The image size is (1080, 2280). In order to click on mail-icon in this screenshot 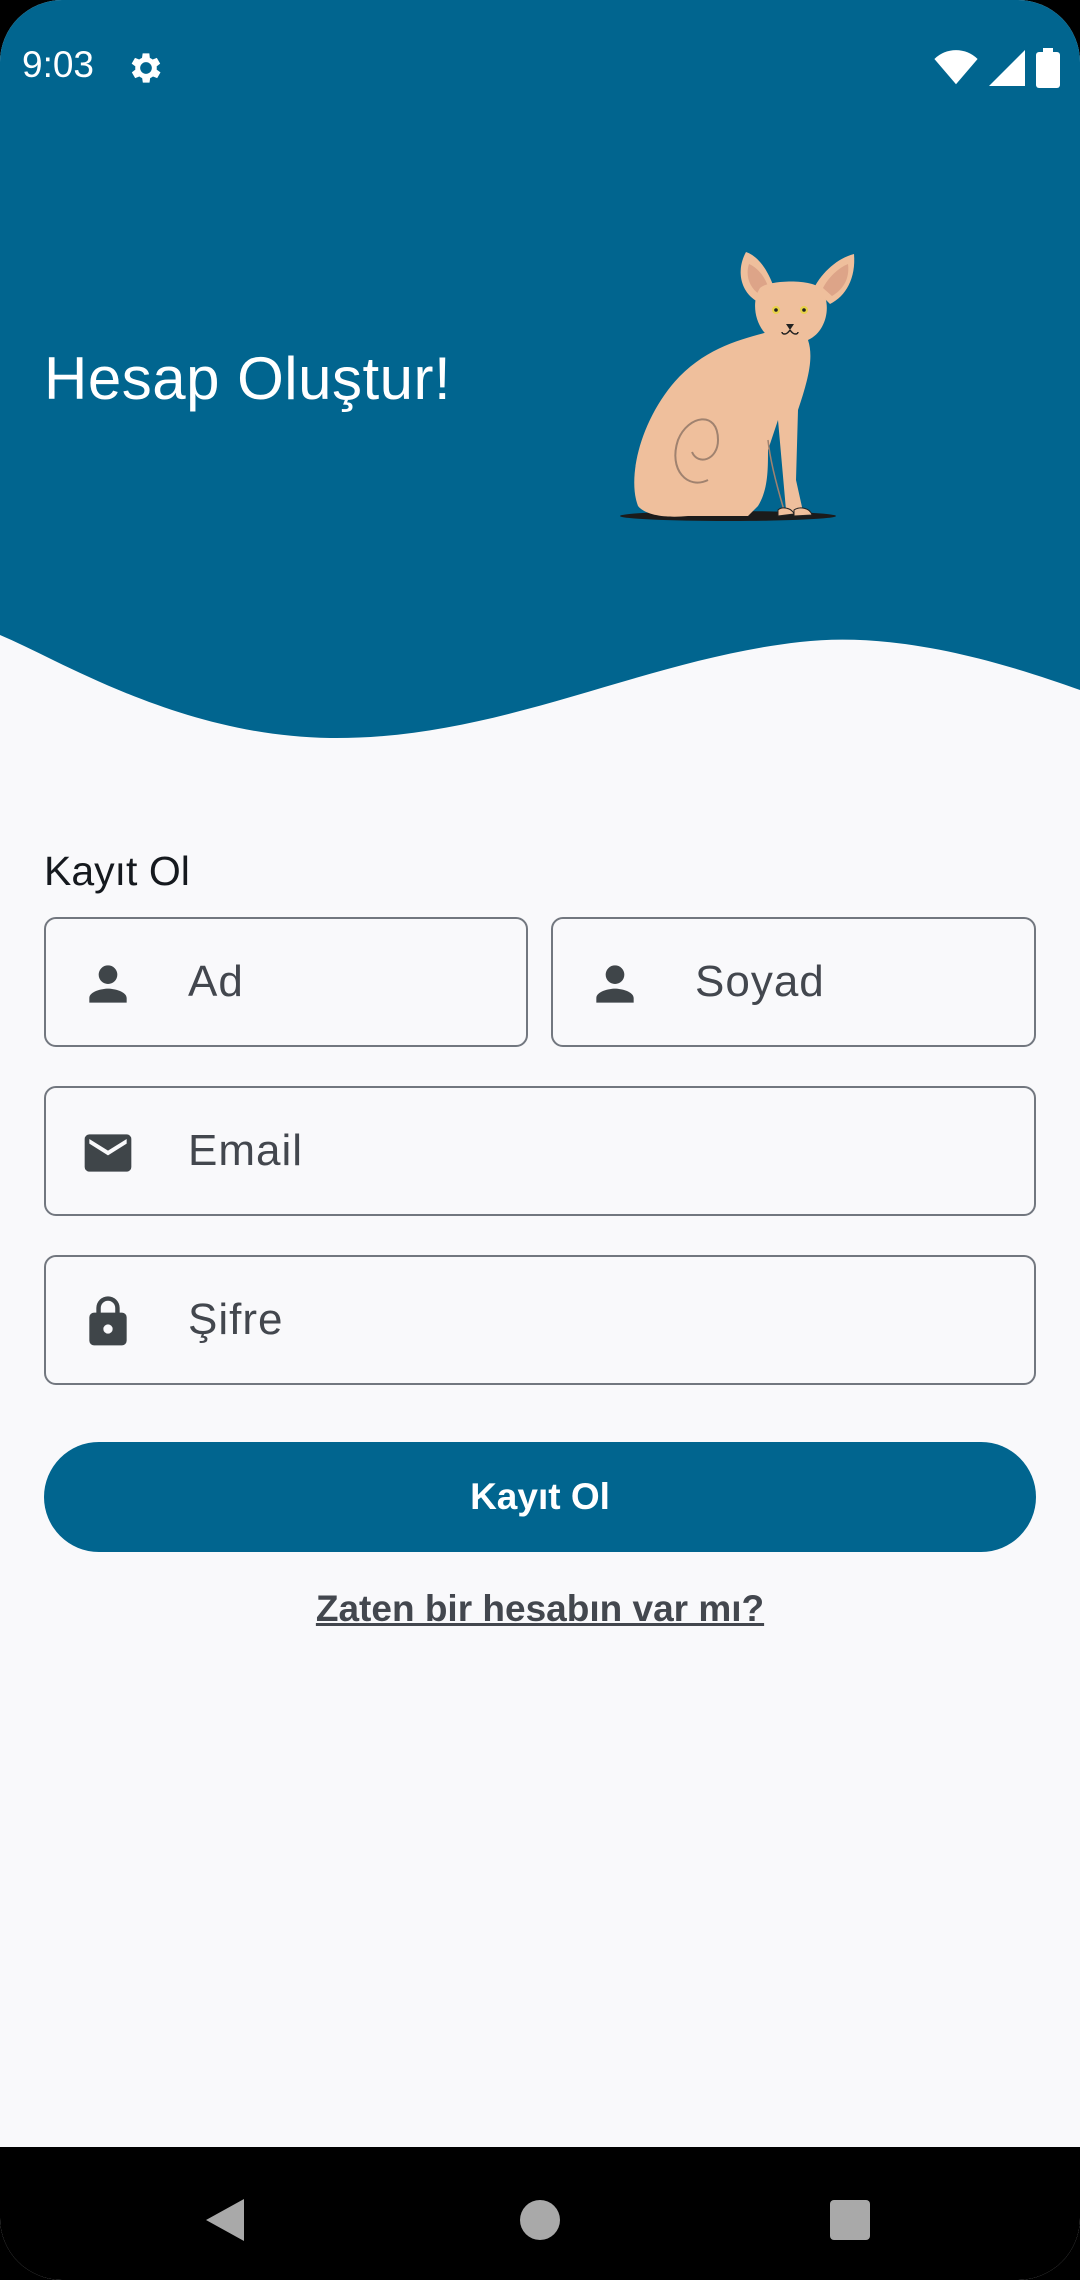, I will do `click(108, 1153)`.